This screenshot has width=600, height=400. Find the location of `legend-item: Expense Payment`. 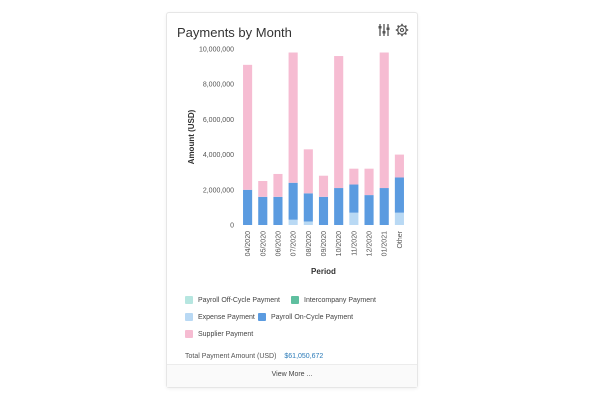

legend-item: Expense Payment is located at coordinates (220, 317).